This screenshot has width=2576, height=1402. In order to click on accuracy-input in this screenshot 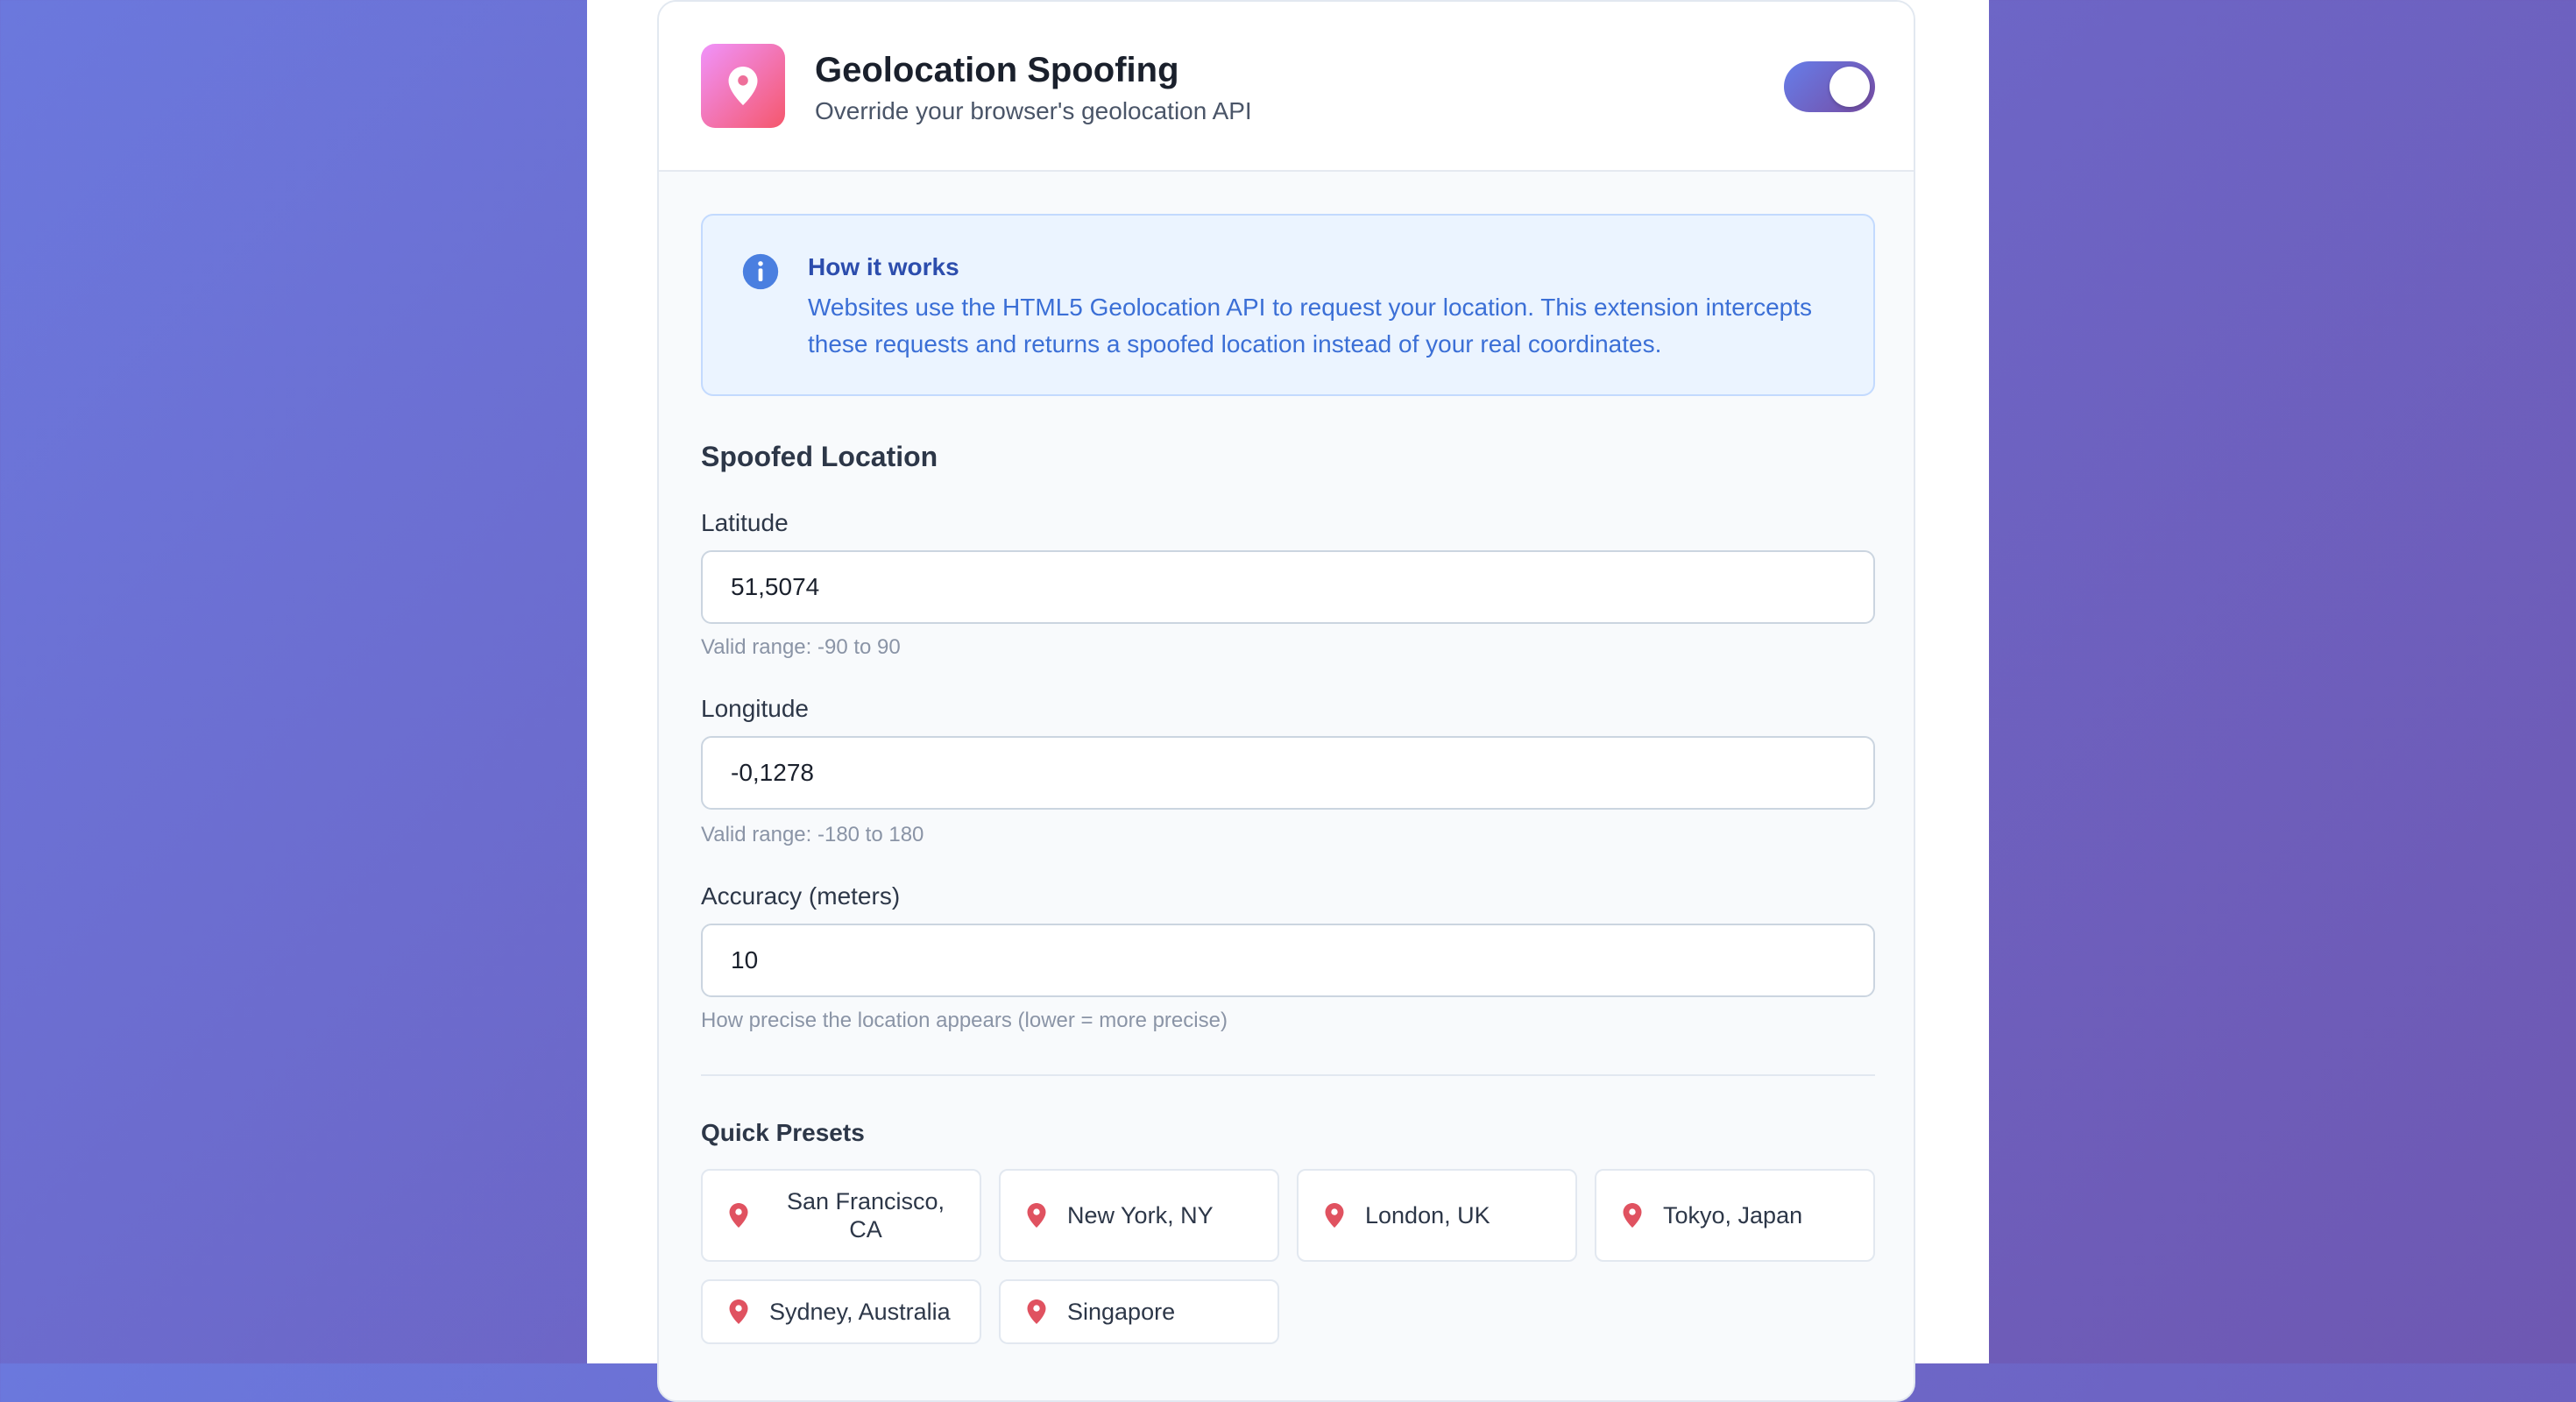, I will do `click(1288, 961)`.